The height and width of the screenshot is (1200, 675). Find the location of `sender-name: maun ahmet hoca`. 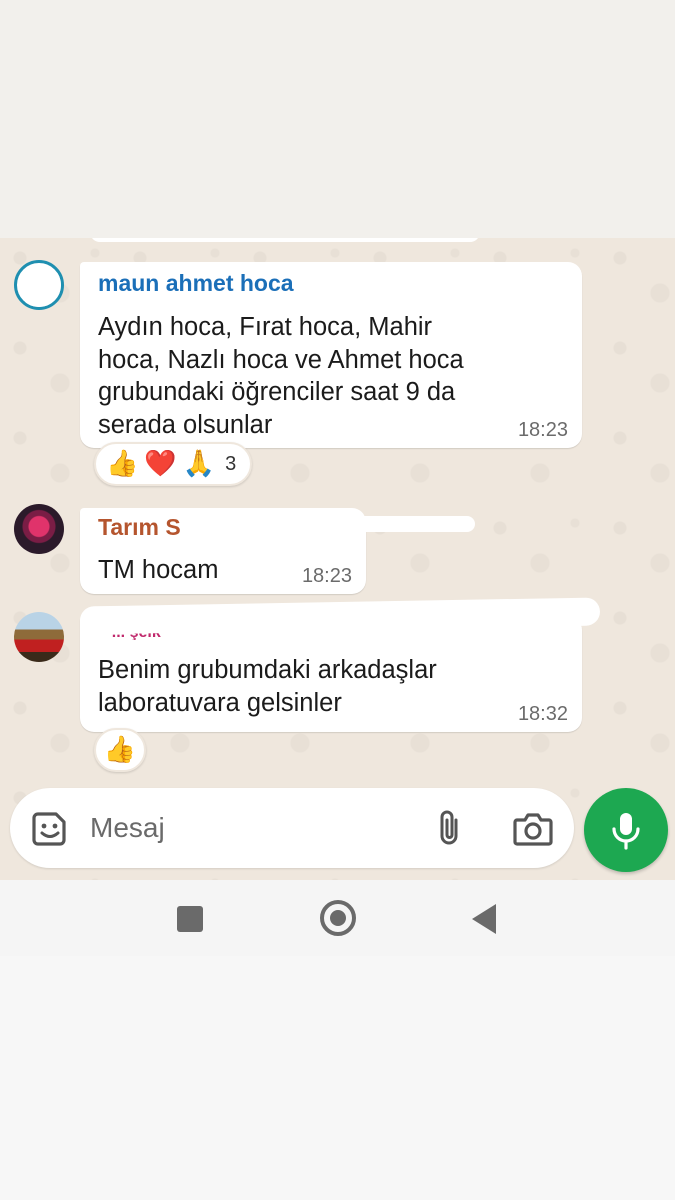

sender-name: maun ahmet hoca is located at coordinates (332, 283).